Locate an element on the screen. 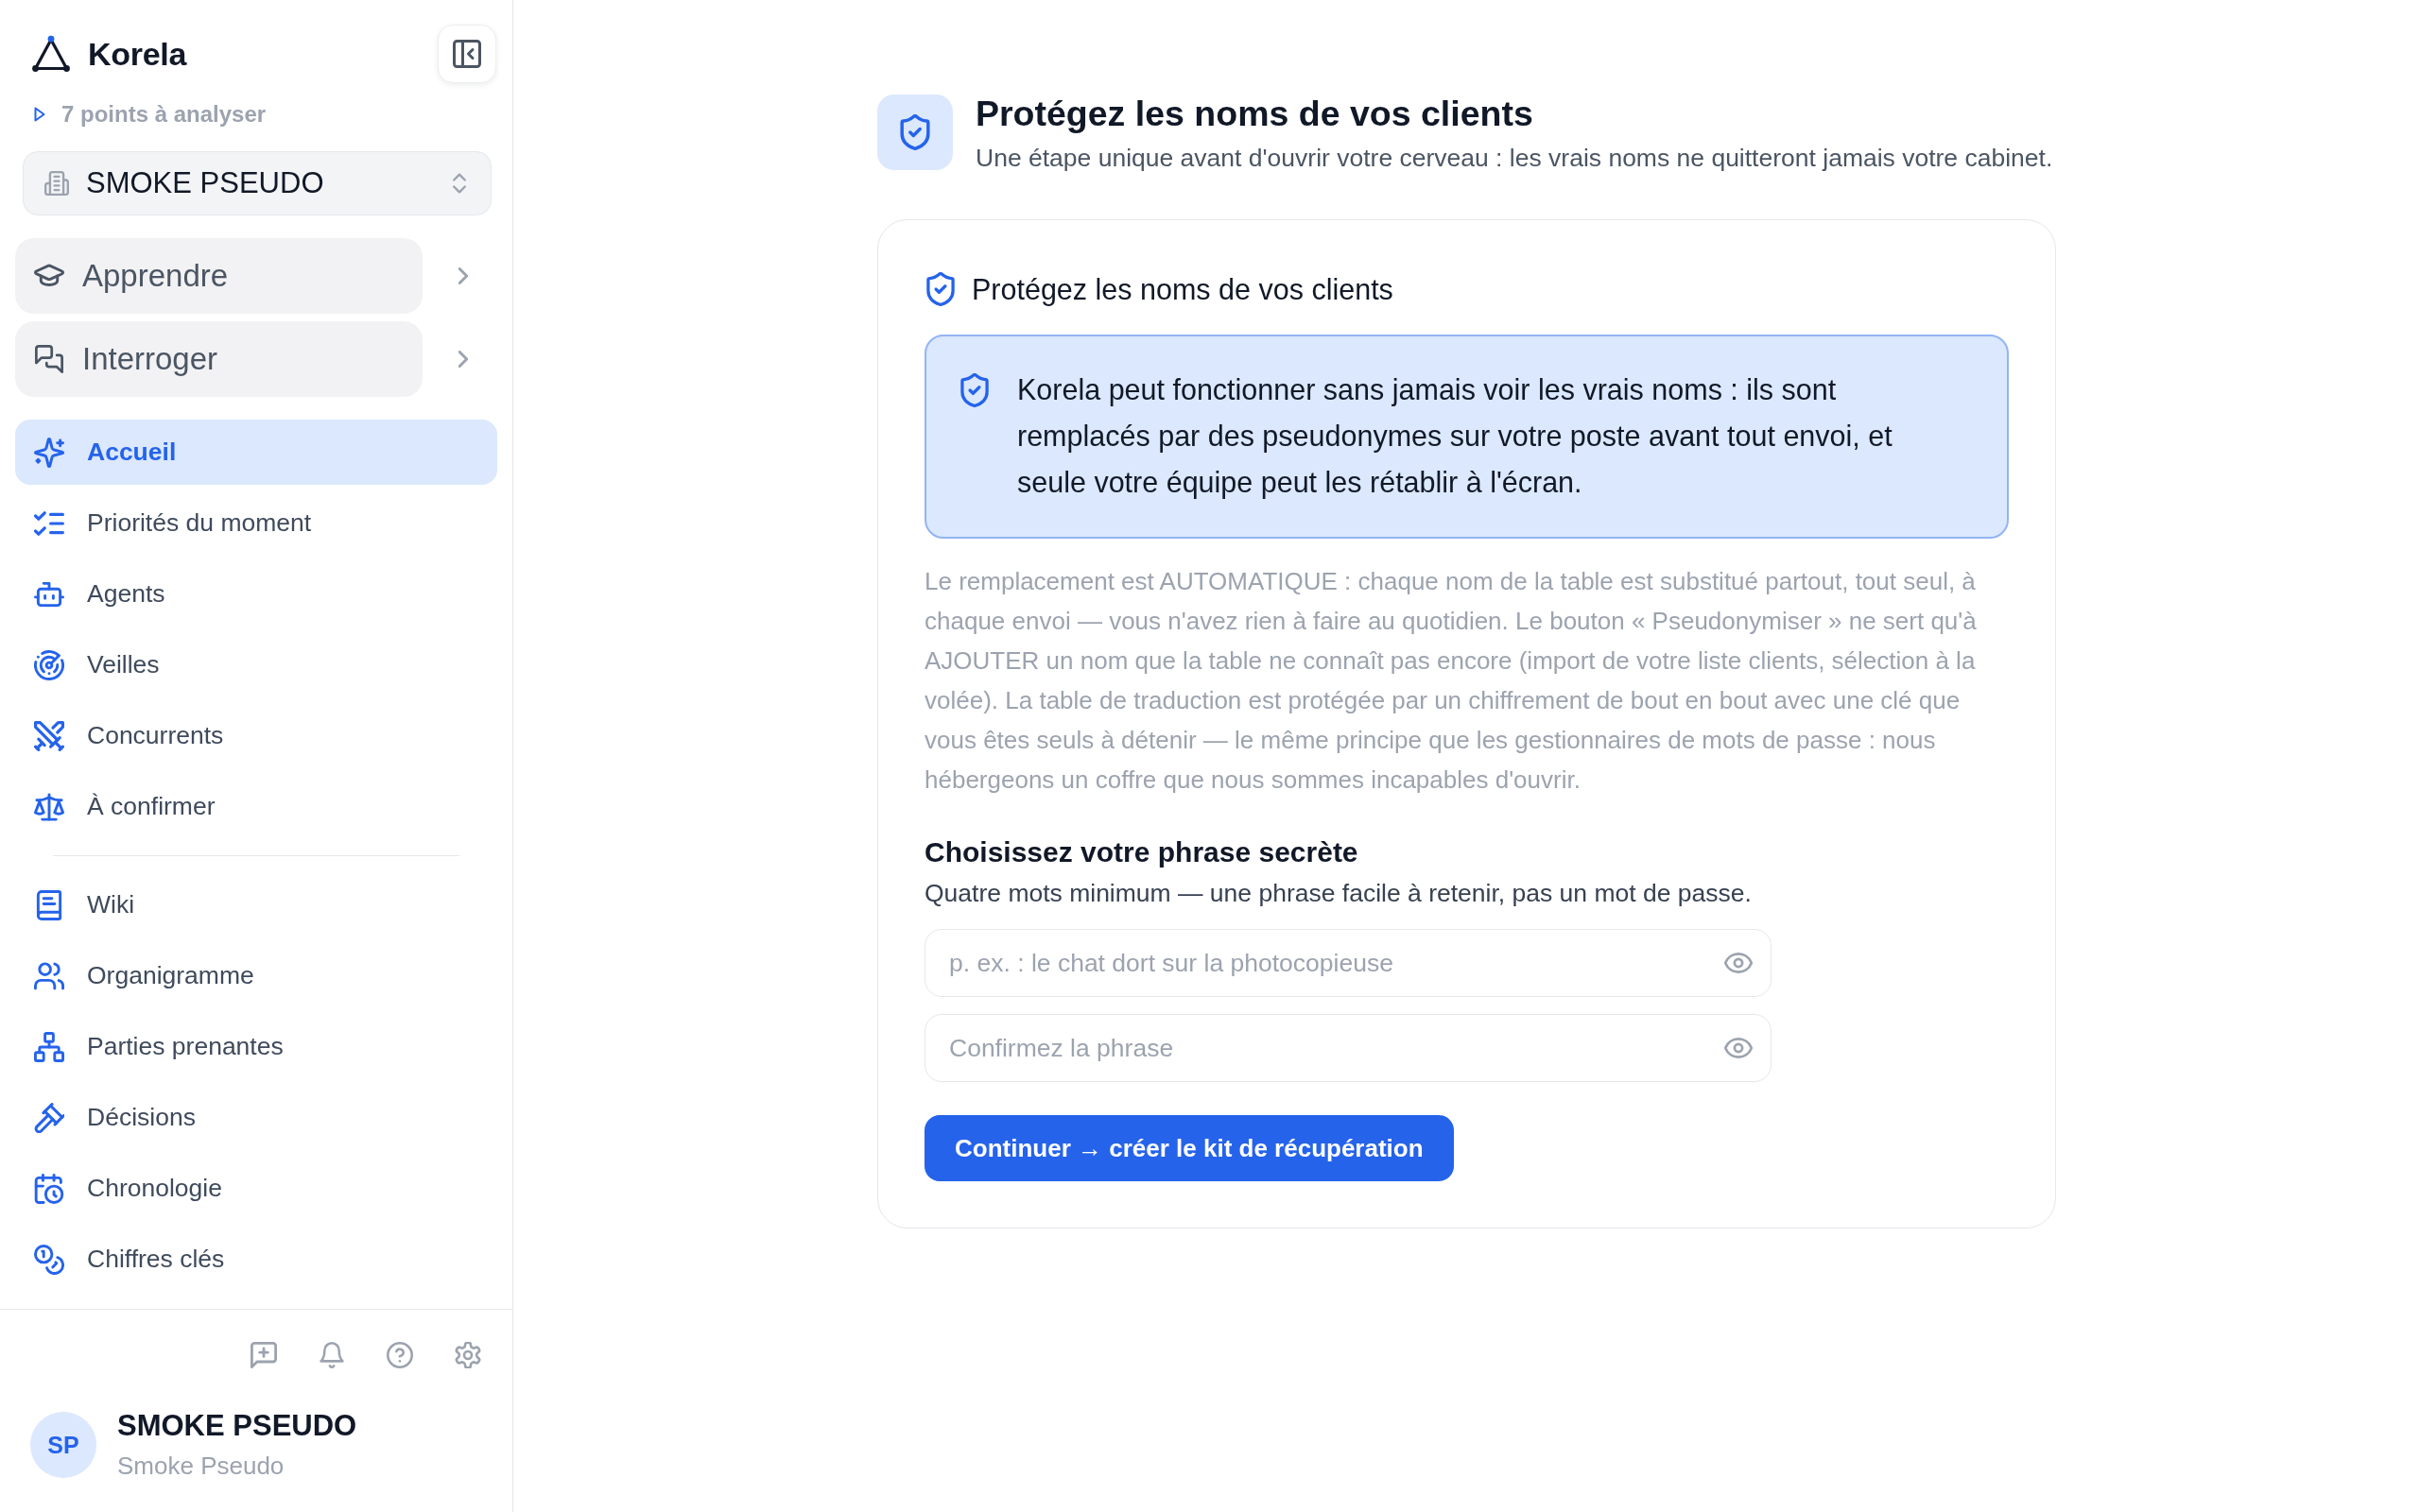 Image resolution: width=2420 pixels, height=1512 pixels. bell-icon is located at coordinates (332, 1355).